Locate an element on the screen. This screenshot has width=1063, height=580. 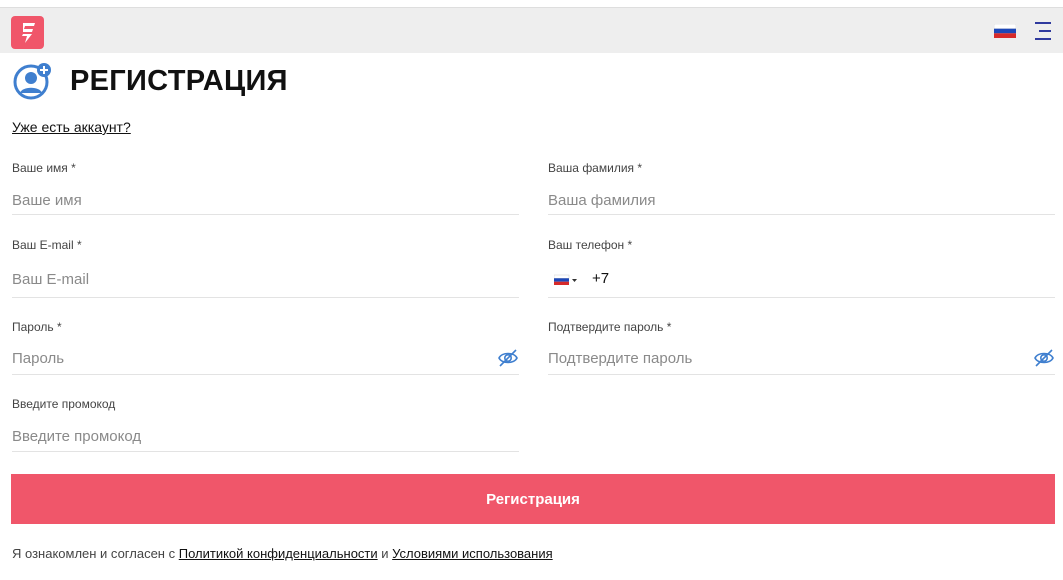
promo-field: Введите промокод is located at coordinates (265, 425).